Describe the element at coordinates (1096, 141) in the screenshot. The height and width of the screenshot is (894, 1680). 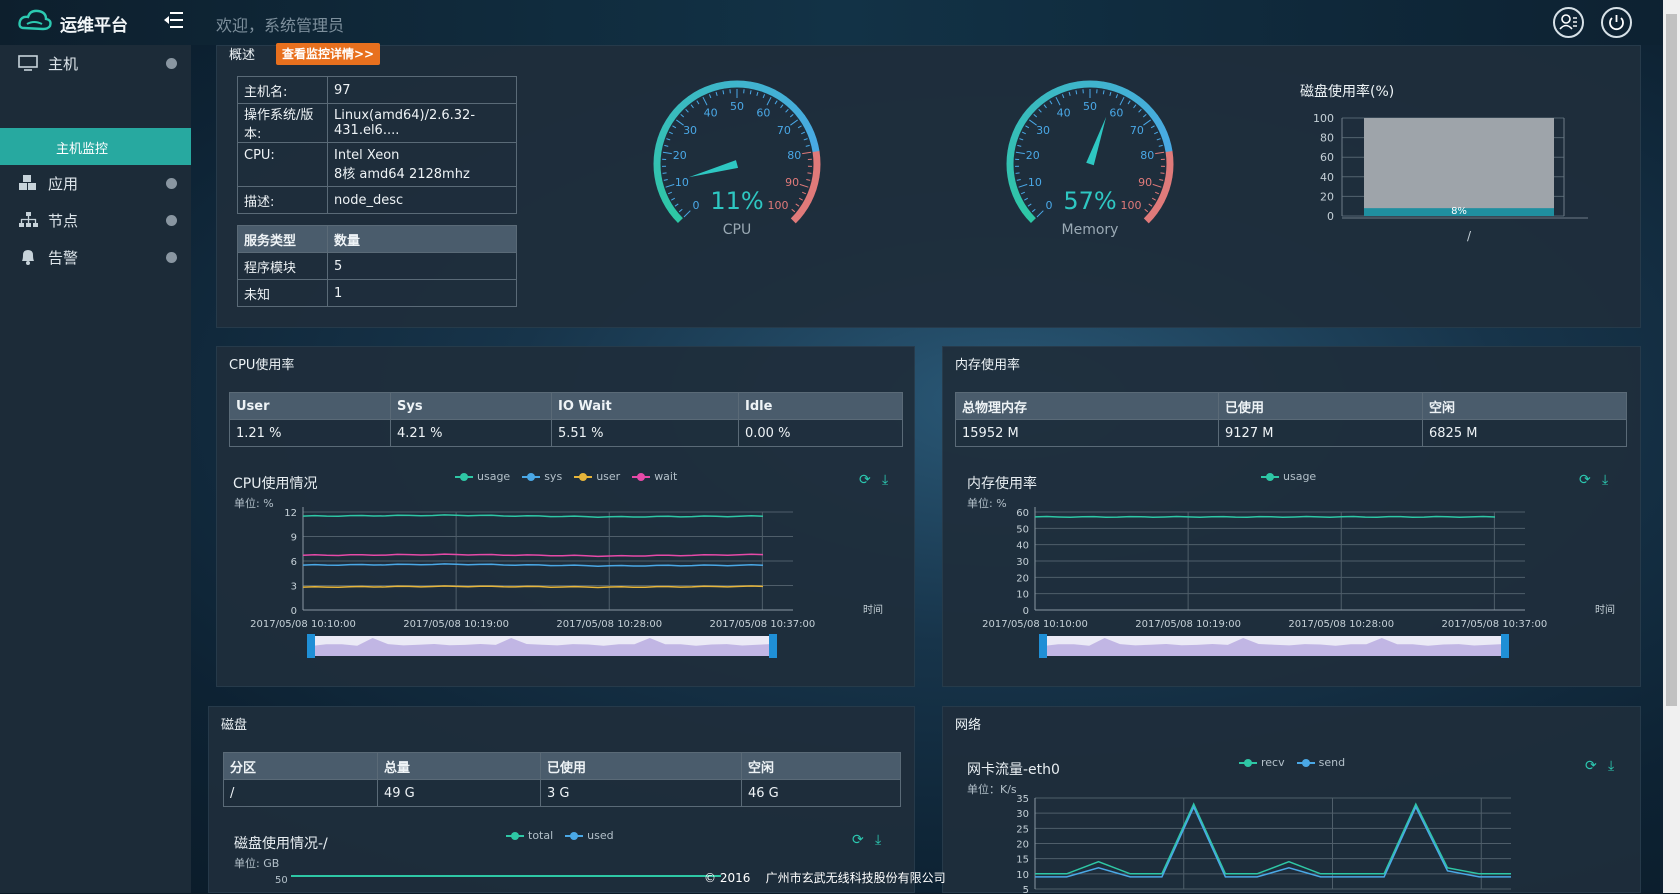
I see `gauge-needle` at that location.